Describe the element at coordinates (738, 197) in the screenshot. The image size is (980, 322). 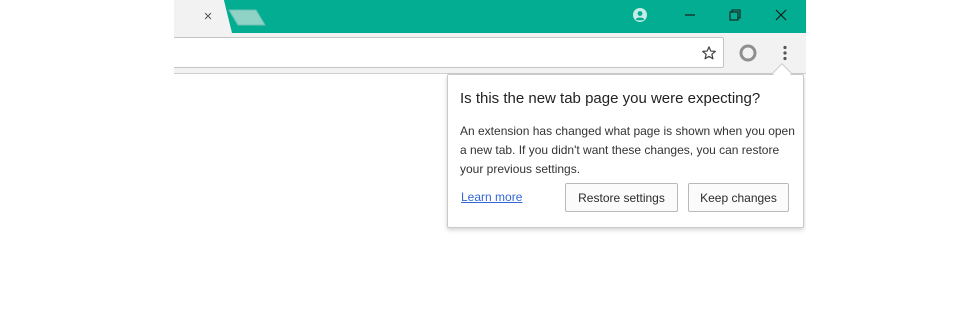
I see `keep-changes-button: Keep changes` at that location.